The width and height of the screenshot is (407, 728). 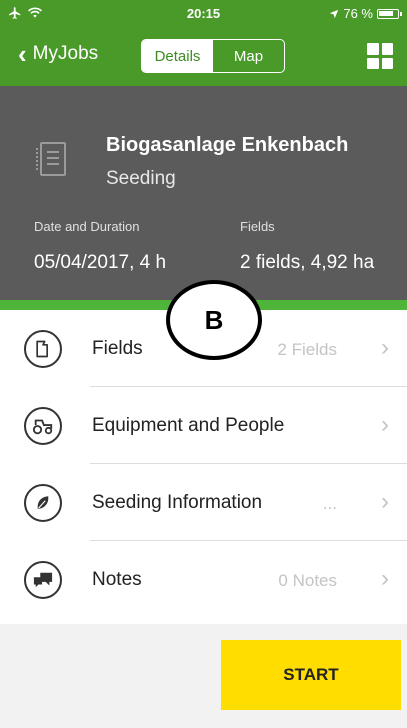 What do you see at coordinates (203, 676) in the screenshot?
I see `footer: START` at bounding box center [203, 676].